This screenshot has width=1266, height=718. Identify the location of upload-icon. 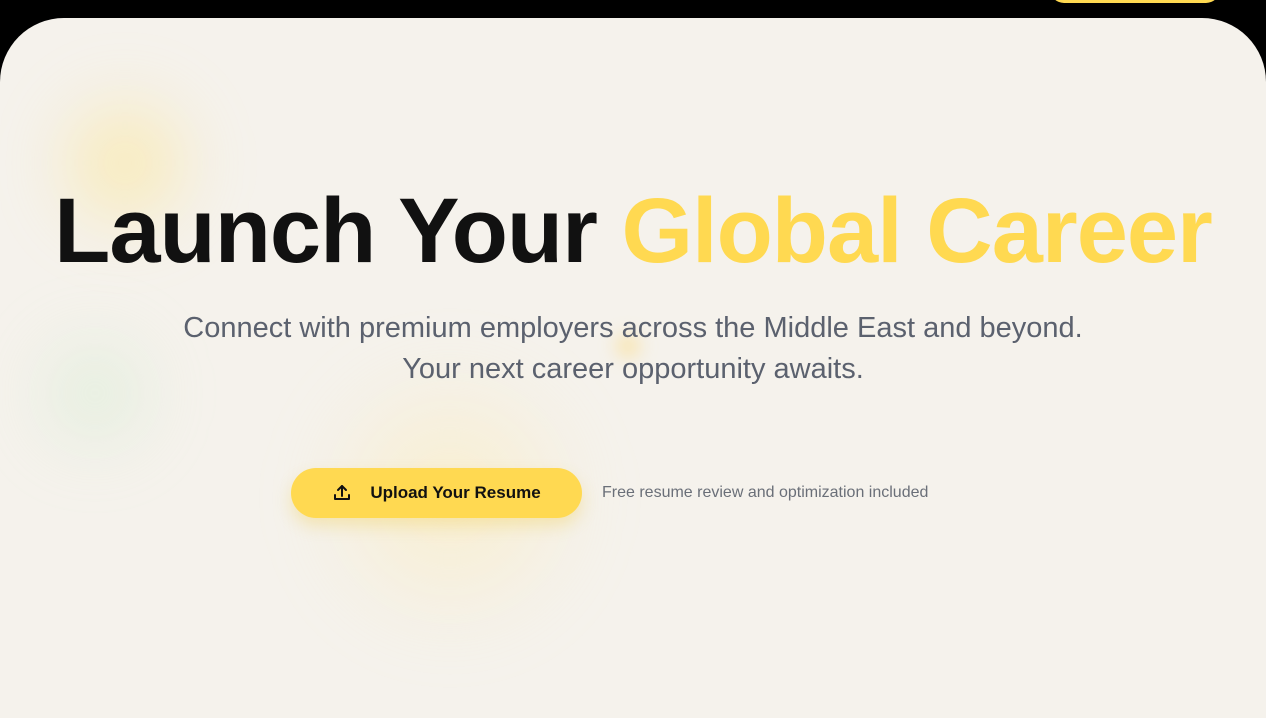
(342, 493).